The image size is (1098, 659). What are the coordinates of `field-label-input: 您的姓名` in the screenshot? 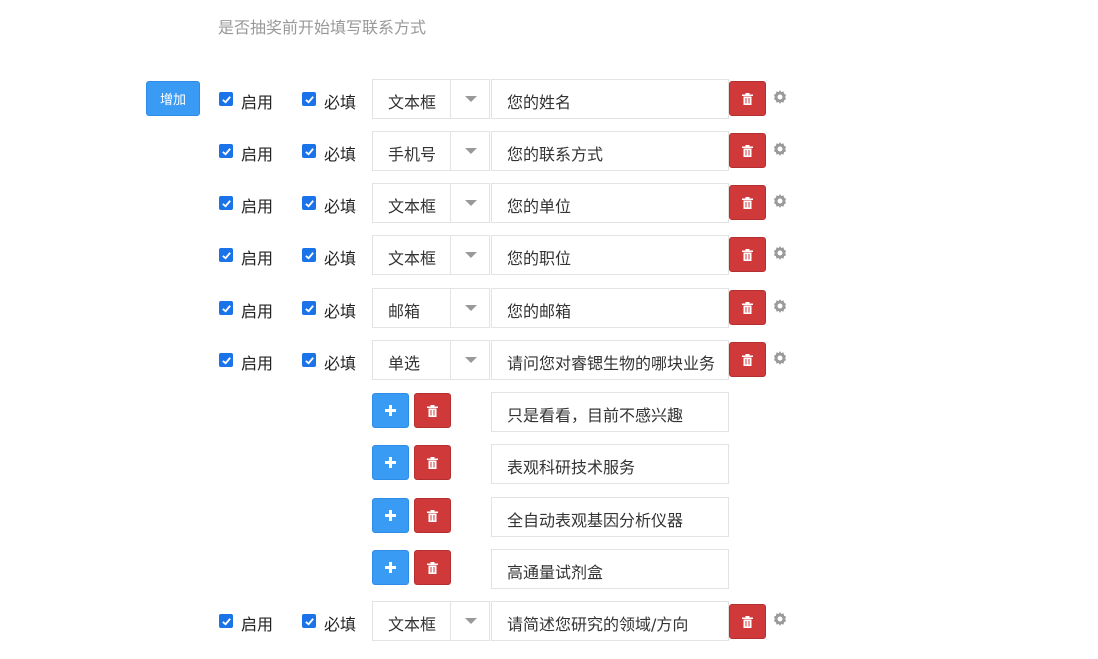 It's located at (610, 99).